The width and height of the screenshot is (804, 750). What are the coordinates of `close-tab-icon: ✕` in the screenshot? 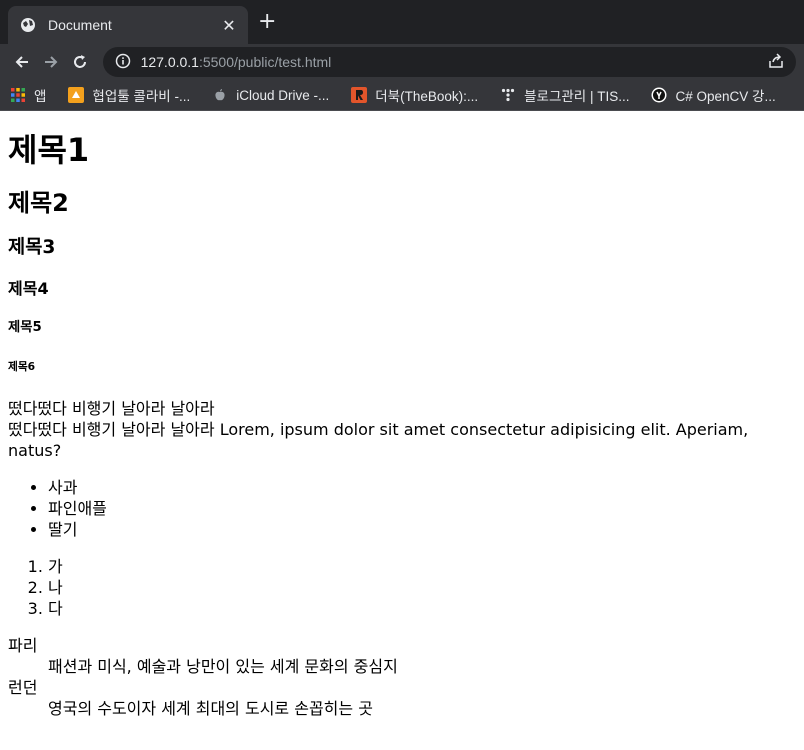 It's located at (229, 25).